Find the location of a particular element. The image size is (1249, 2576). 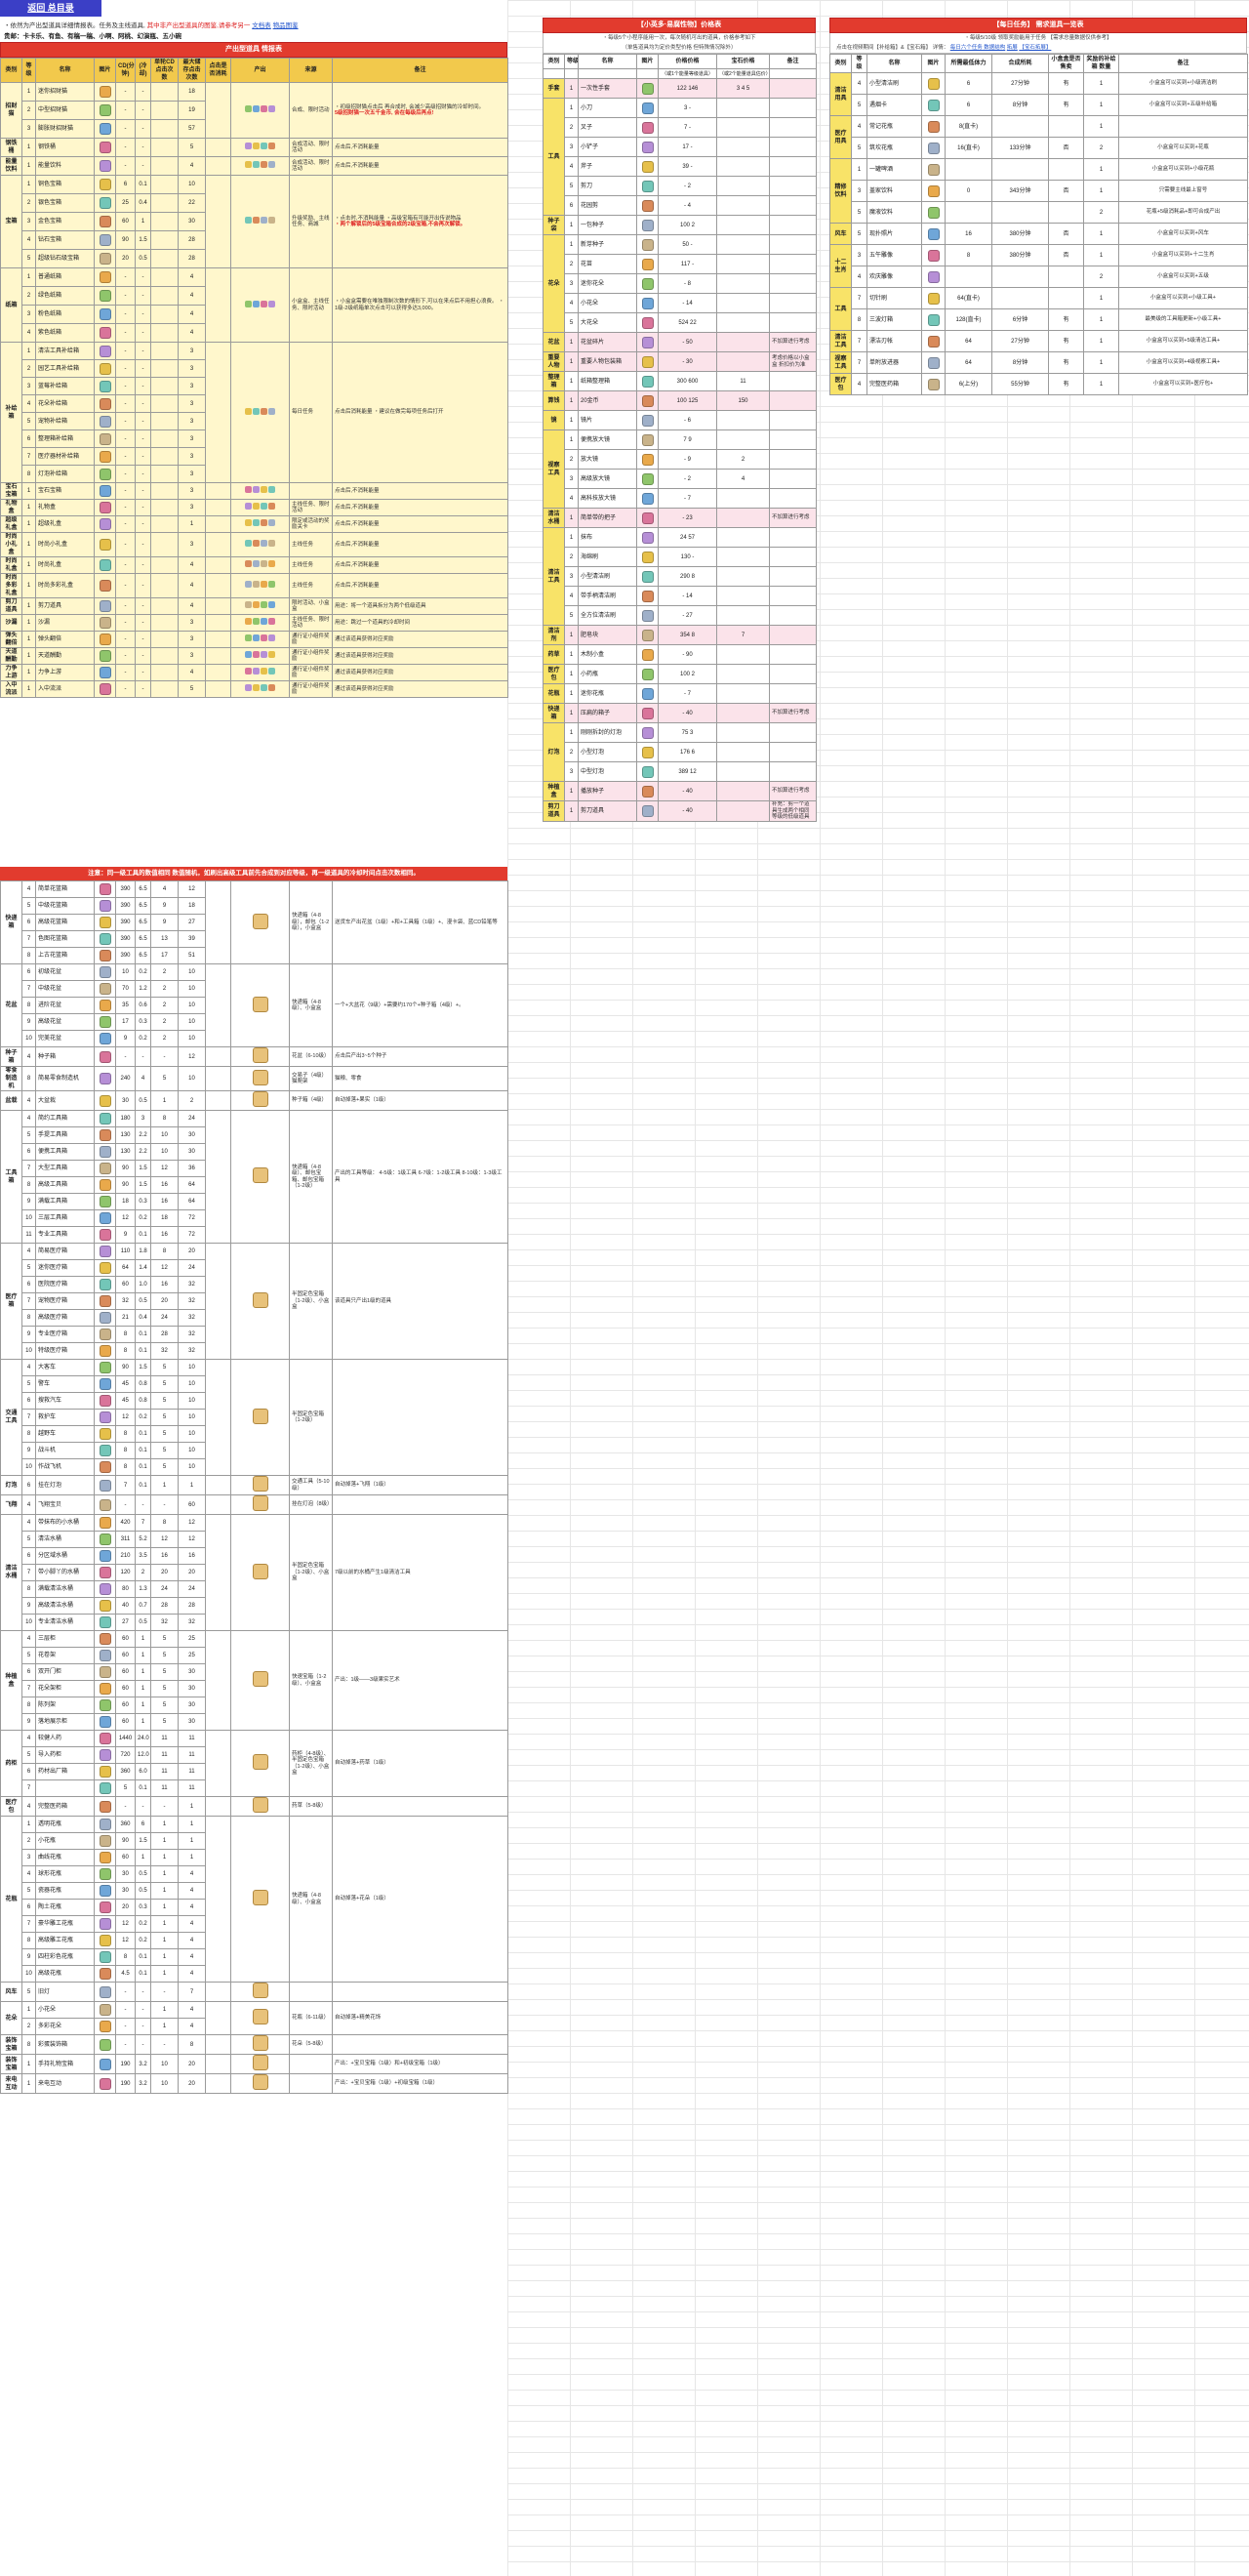

max-clicks-cell: 57 is located at coordinates (192, 129).